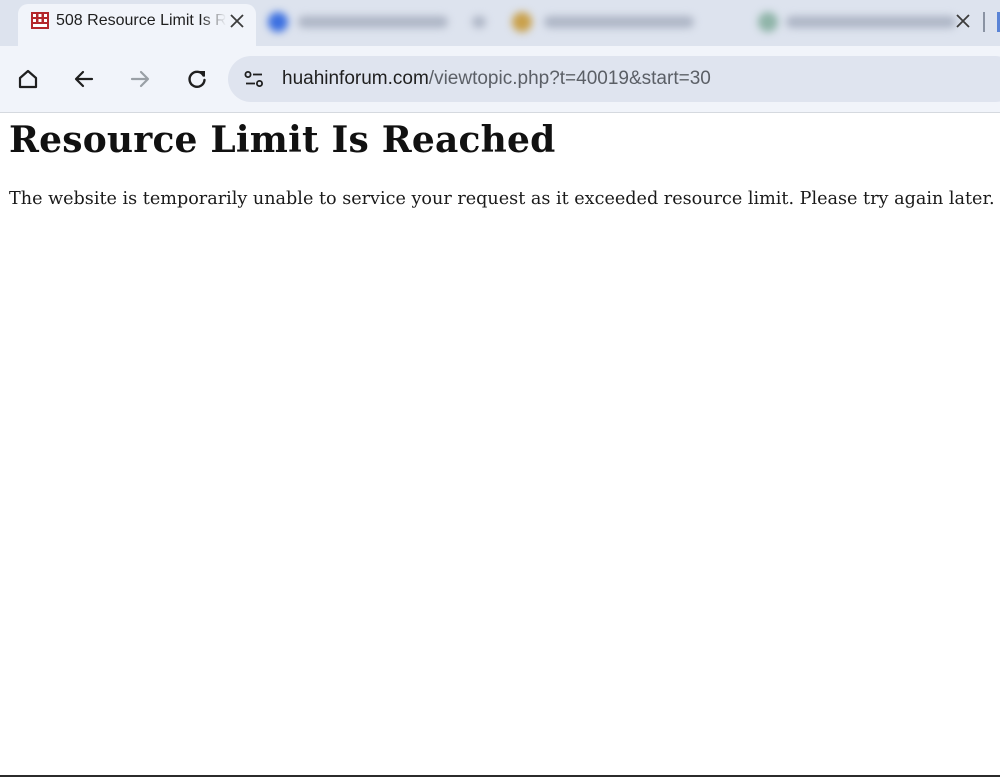 The image size is (1000, 777). What do you see at coordinates (355, 78) in the screenshot?
I see `url-domain: huahinforum.com` at bounding box center [355, 78].